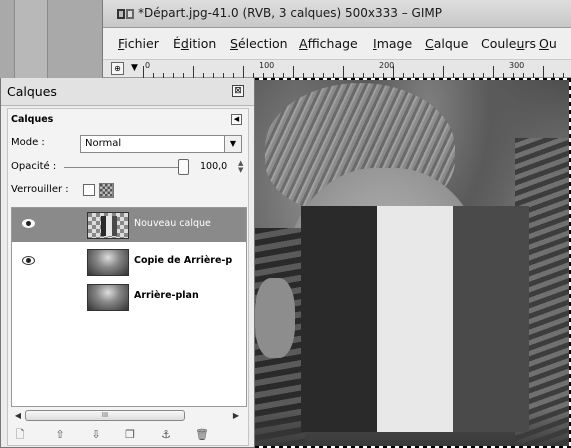 This screenshot has width=571, height=448. I want to click on gimp-app-icon, so click(125, 14).